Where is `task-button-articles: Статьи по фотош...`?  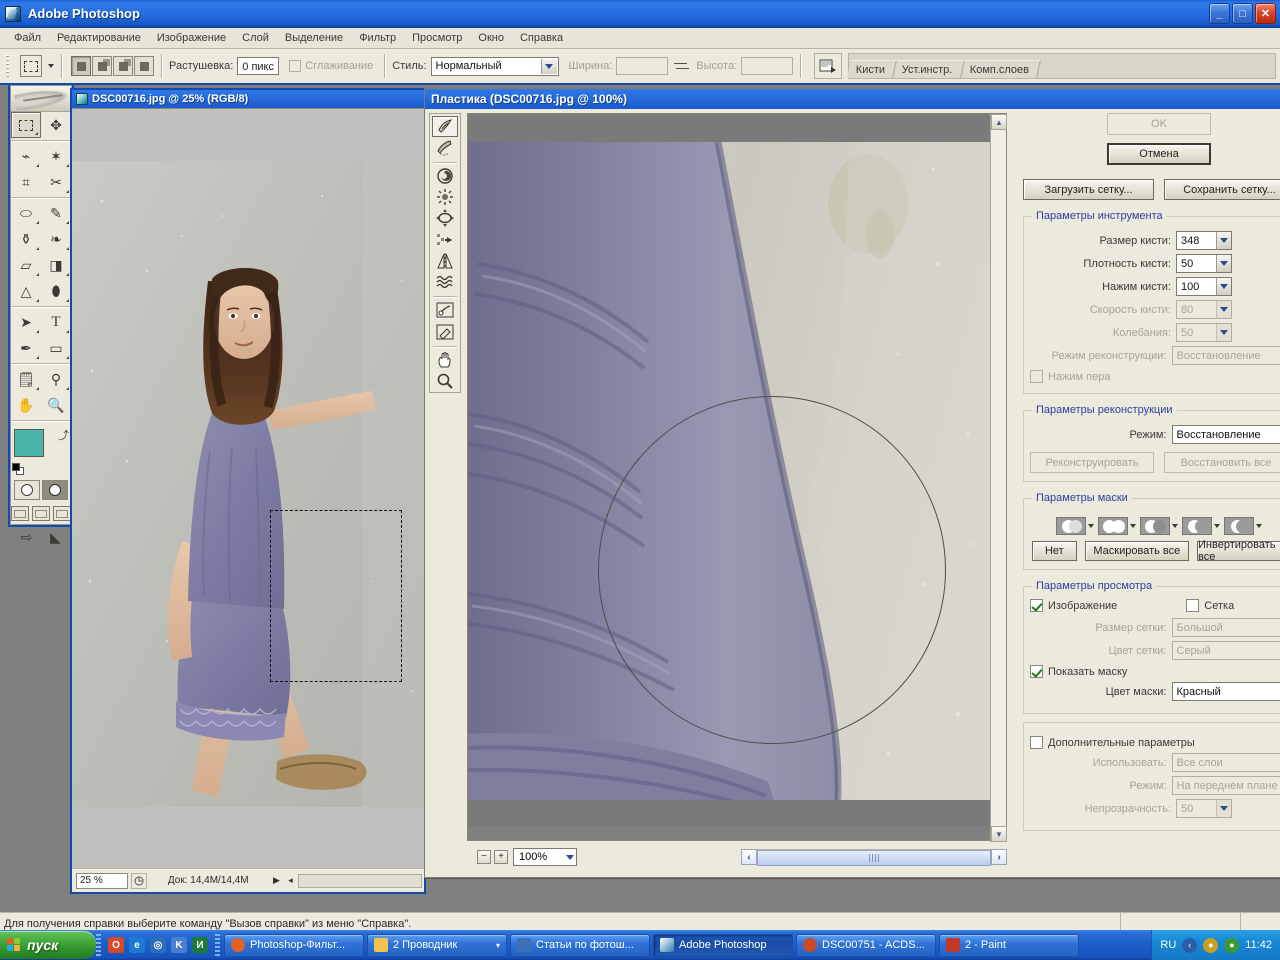
task-button-articles: Статьи по фотош... is located at coordinates (580, 945).